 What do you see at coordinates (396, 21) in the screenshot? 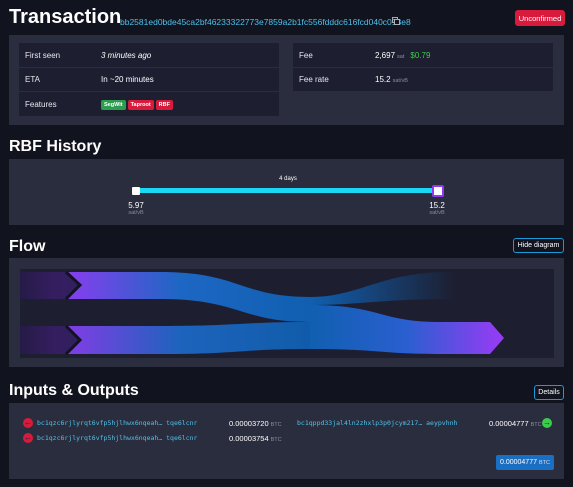
I see `copy-icon` at bounding box center [396, 21].